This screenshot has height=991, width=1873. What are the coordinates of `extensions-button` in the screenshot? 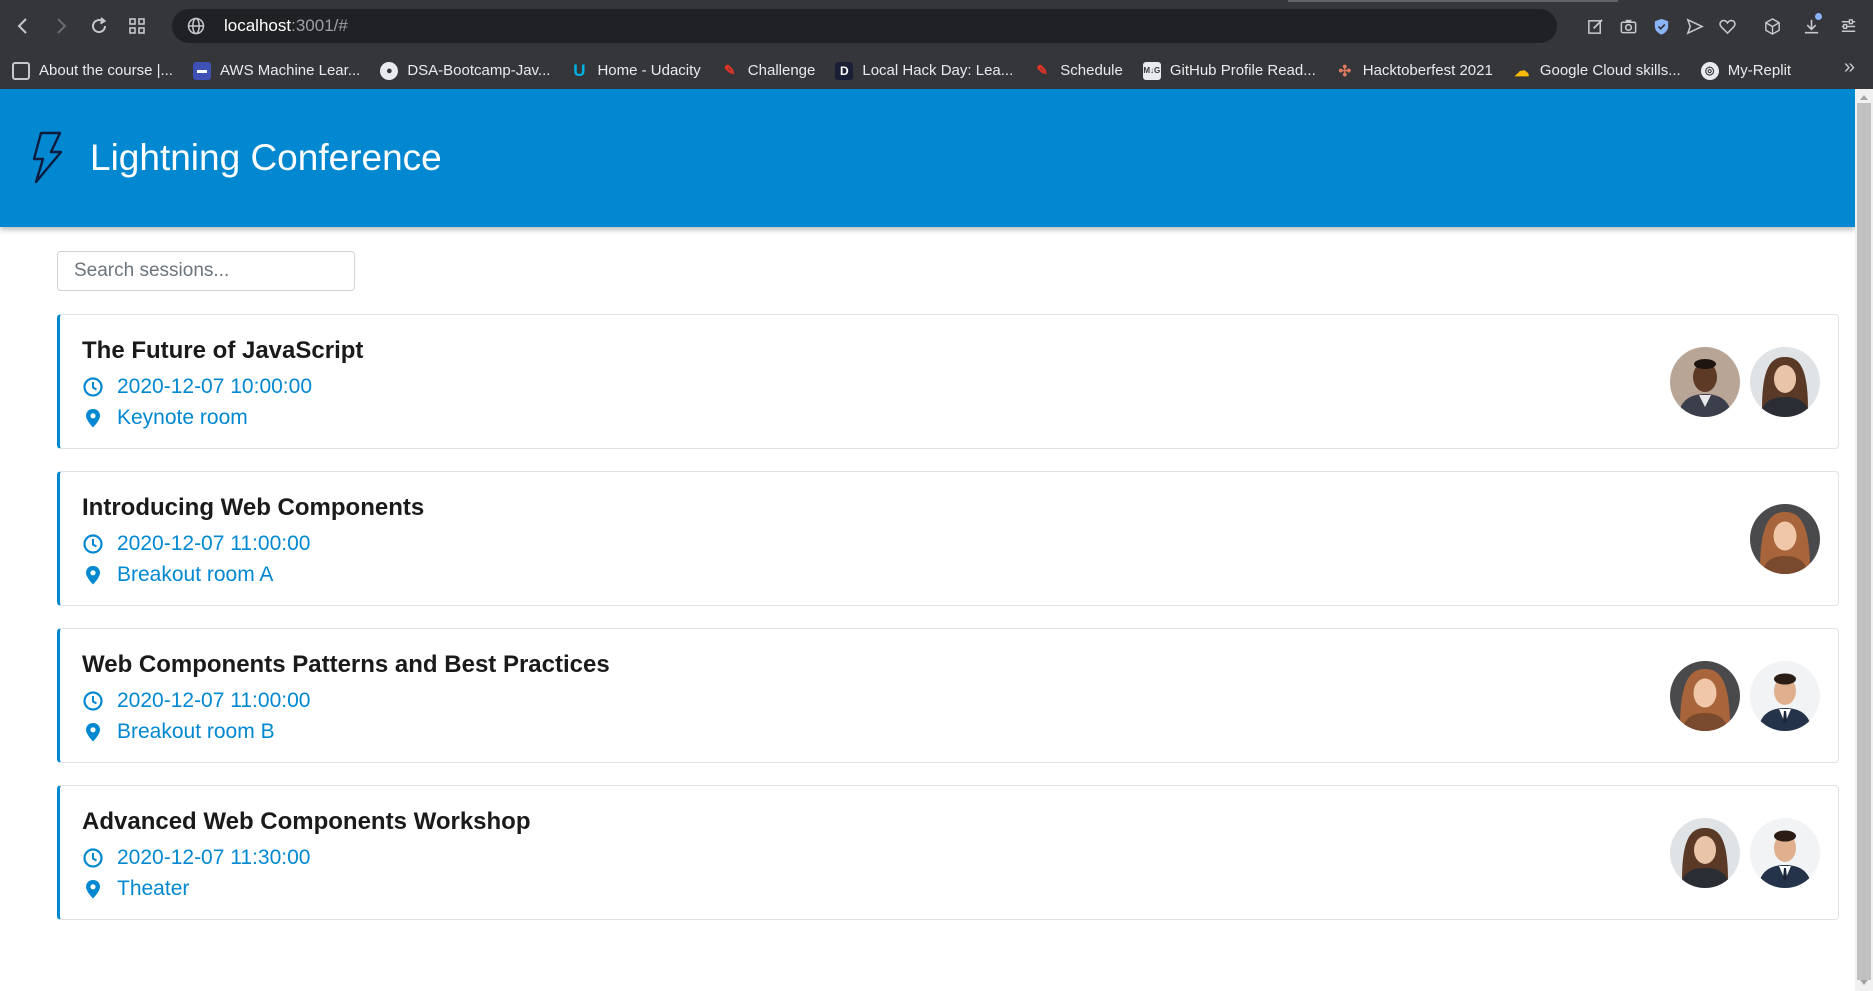 It's located at (1772, 26).